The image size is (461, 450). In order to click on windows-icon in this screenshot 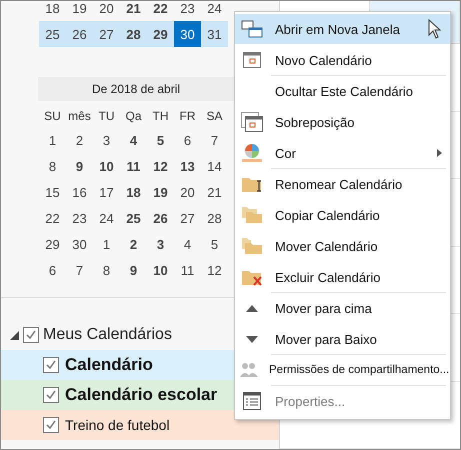, I will do `click(252, 29)`.